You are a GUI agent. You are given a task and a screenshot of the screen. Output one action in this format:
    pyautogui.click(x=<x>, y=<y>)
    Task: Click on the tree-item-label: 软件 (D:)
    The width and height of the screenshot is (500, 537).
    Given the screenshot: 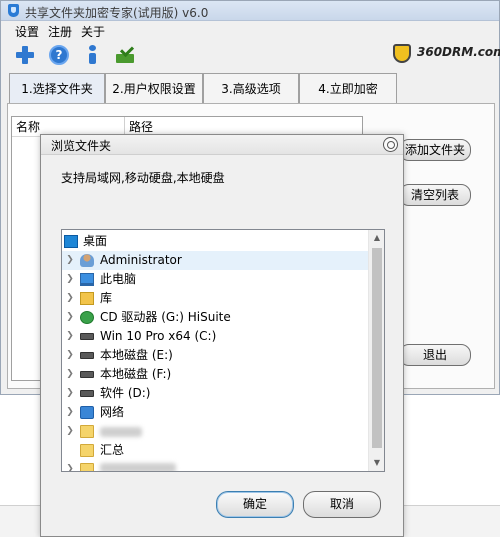 What is the action you would take?
    pyautogui.click(x=125, y=393)
    